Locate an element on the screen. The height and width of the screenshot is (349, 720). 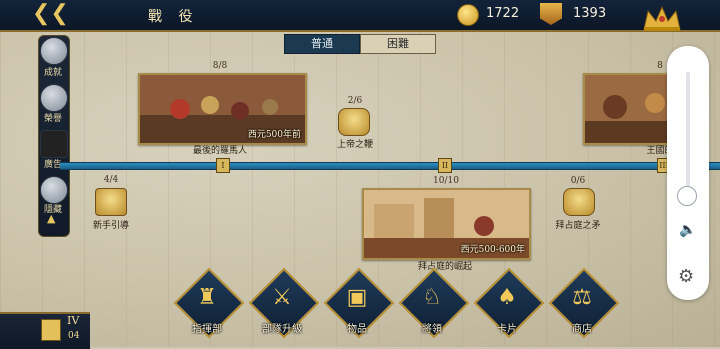
gold-coin-icon is located at coordinates (468, 15).